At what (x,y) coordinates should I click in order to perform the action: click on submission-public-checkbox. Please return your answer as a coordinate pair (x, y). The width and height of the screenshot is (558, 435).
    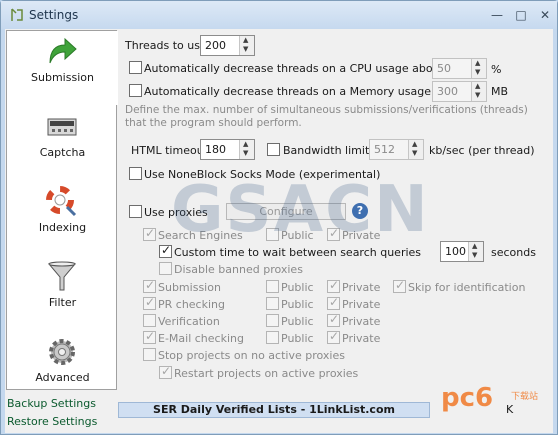
    Looking at the image, I should click on (272, 286).